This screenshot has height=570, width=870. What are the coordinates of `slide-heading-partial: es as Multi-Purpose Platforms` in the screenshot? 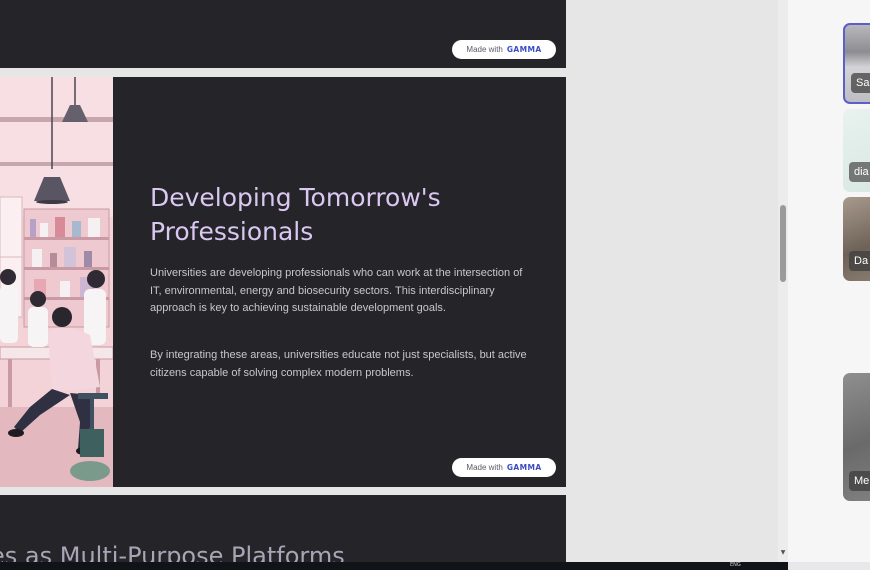 It's located at (172, 552).